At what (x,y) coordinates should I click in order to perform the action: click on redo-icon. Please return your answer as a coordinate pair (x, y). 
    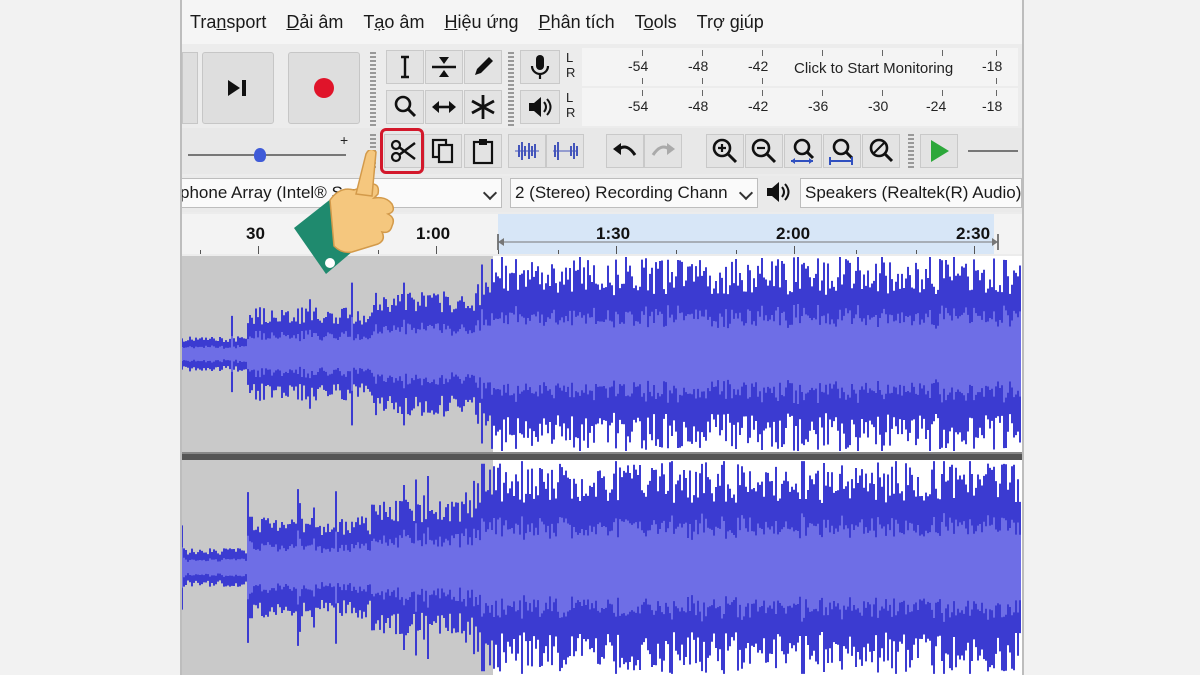
    Looking at the image, I should click on (663, 149).